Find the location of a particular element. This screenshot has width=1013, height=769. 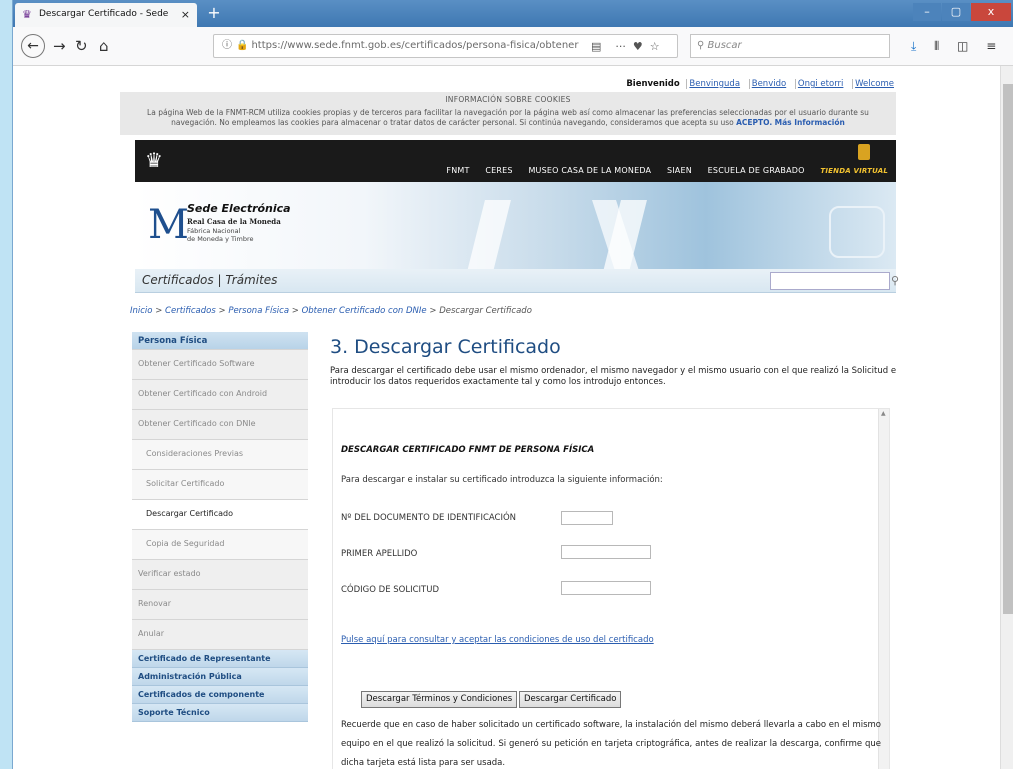

breadcrumb-inicio: Inicio is located at coordinates (141, 311).